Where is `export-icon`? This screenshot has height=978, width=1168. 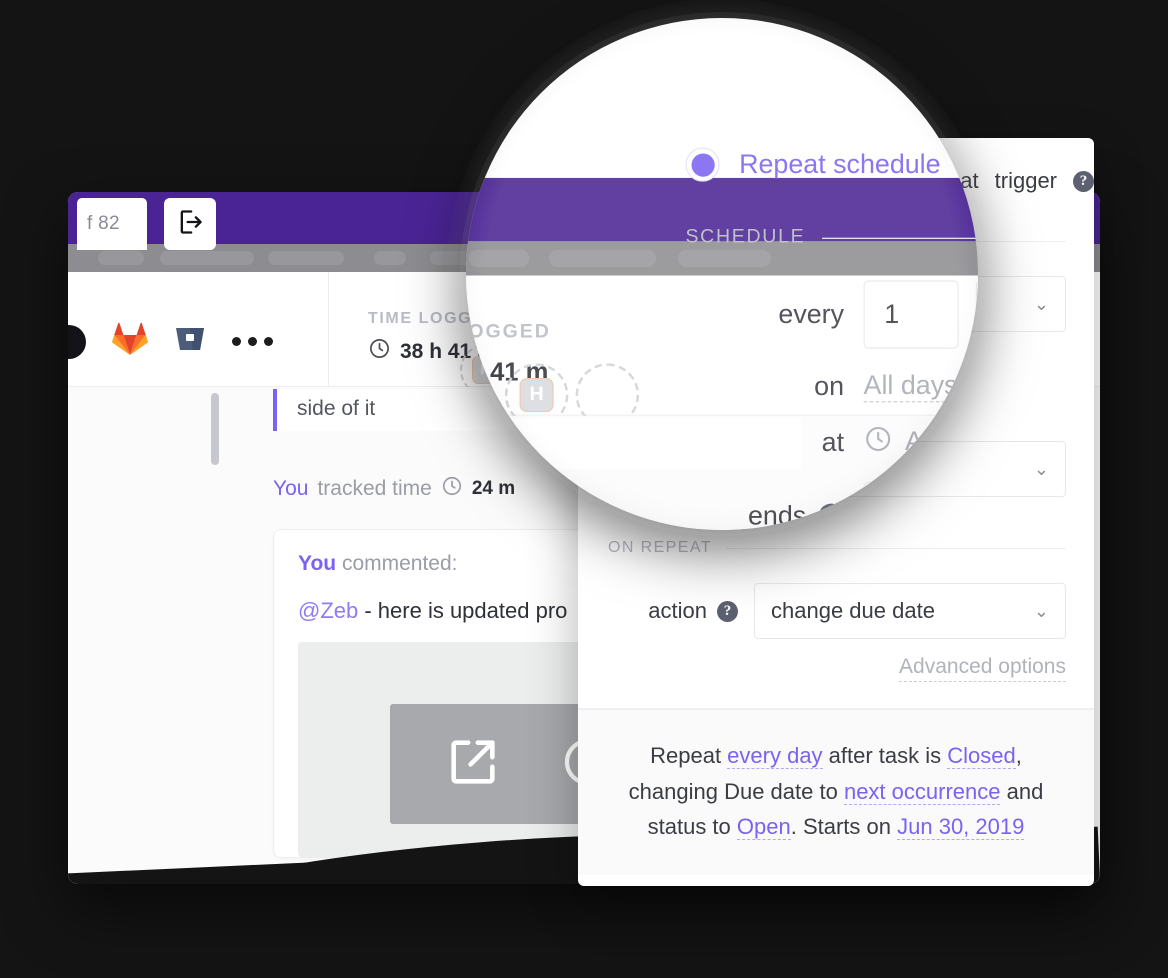
export-icon is located at coordinates (190, 224).